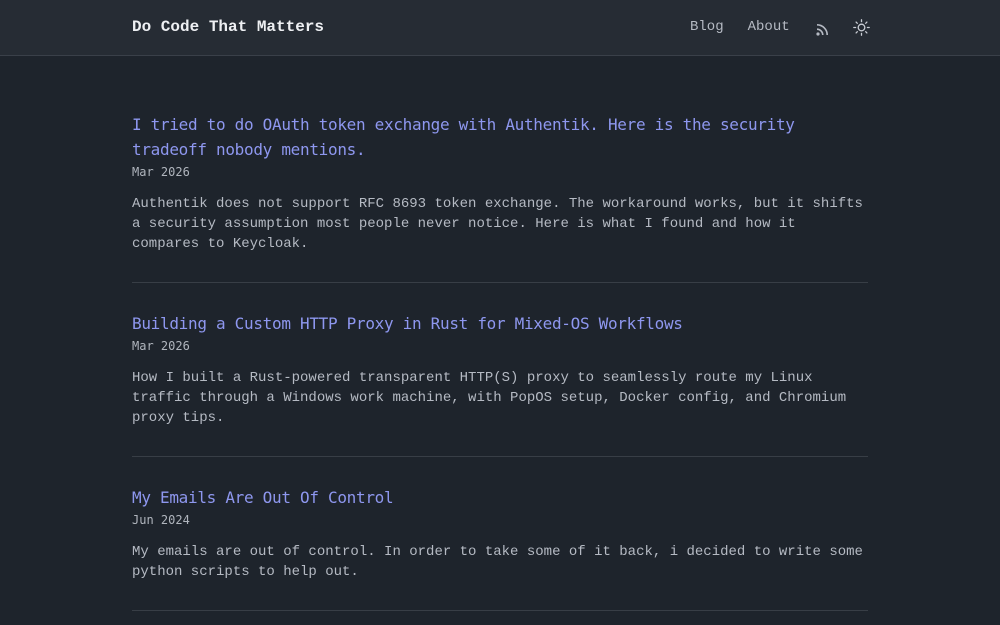 The image size is (1000, 625). Describe the element at coordinates (161, 520) in the screenshot. I see `post-date: Jun 2024` at that location.